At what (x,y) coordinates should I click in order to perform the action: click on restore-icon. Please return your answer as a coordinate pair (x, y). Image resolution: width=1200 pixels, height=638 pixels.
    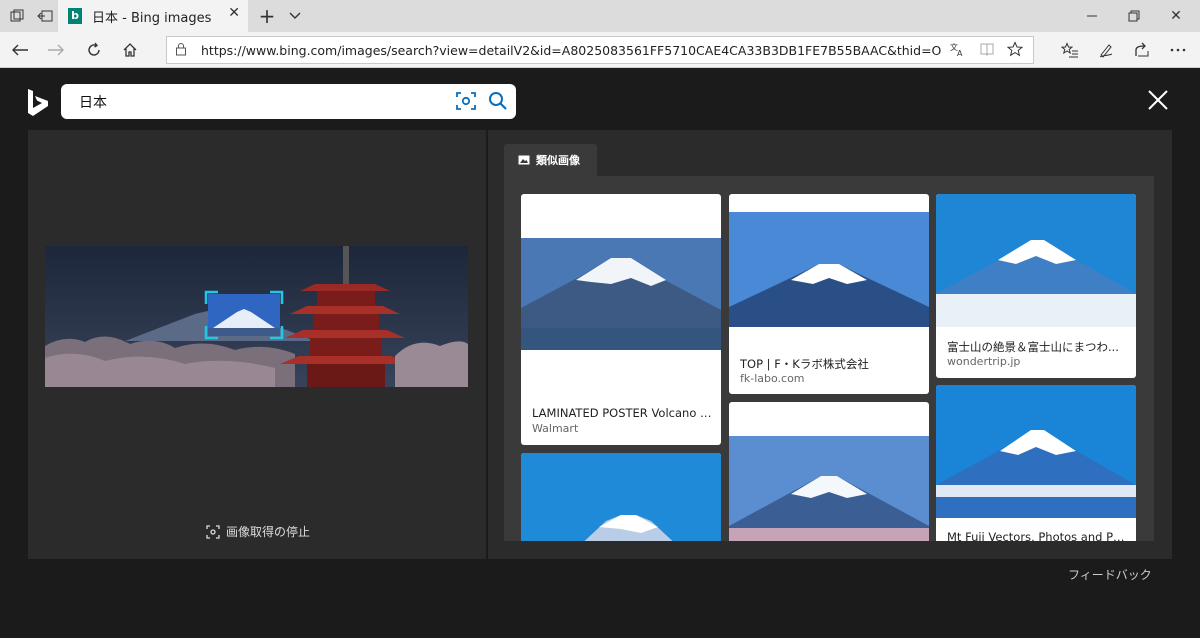
    Looking at the image, I should click on (1134, 16).